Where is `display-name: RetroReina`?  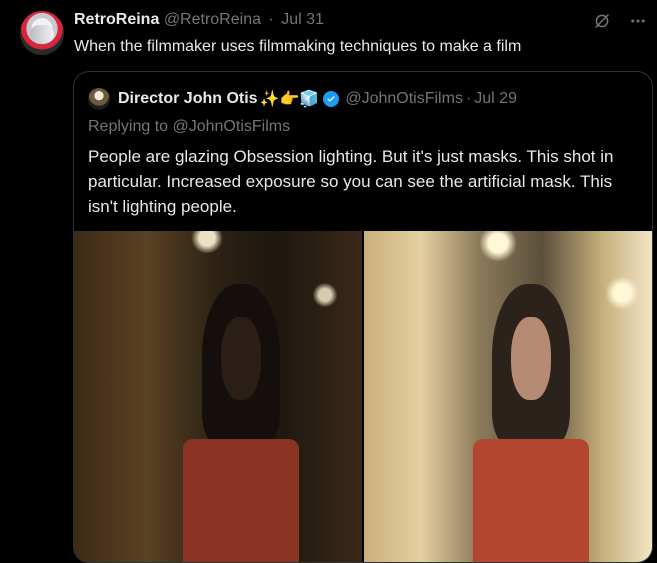 display-name: RetroReina is located at coordinates (116, 19).